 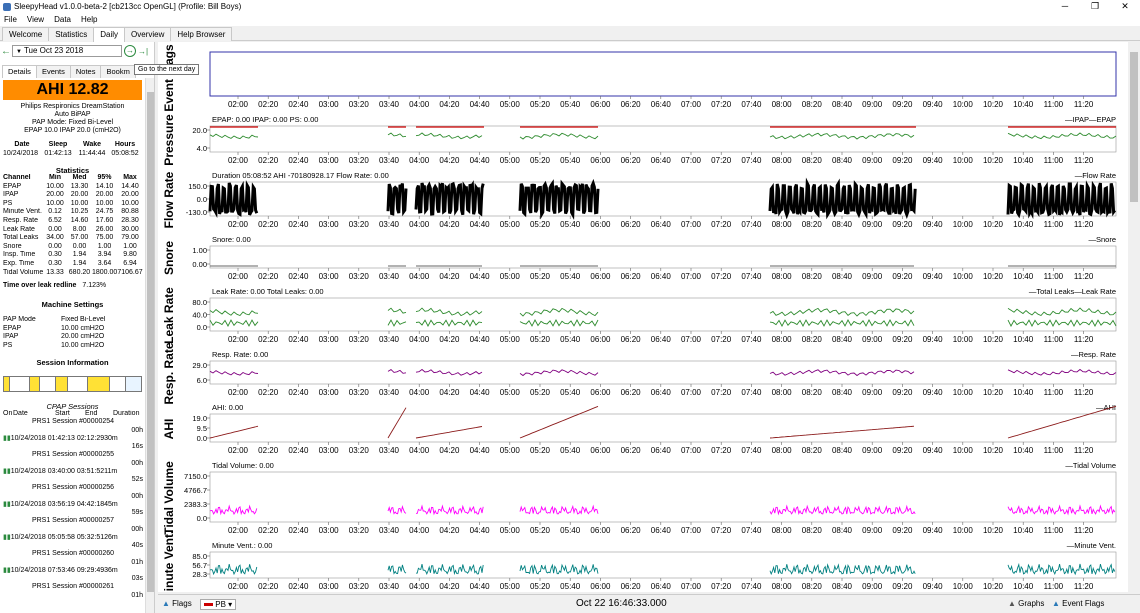 I want to click on tab-details: Details, so click(x=19, y=71).